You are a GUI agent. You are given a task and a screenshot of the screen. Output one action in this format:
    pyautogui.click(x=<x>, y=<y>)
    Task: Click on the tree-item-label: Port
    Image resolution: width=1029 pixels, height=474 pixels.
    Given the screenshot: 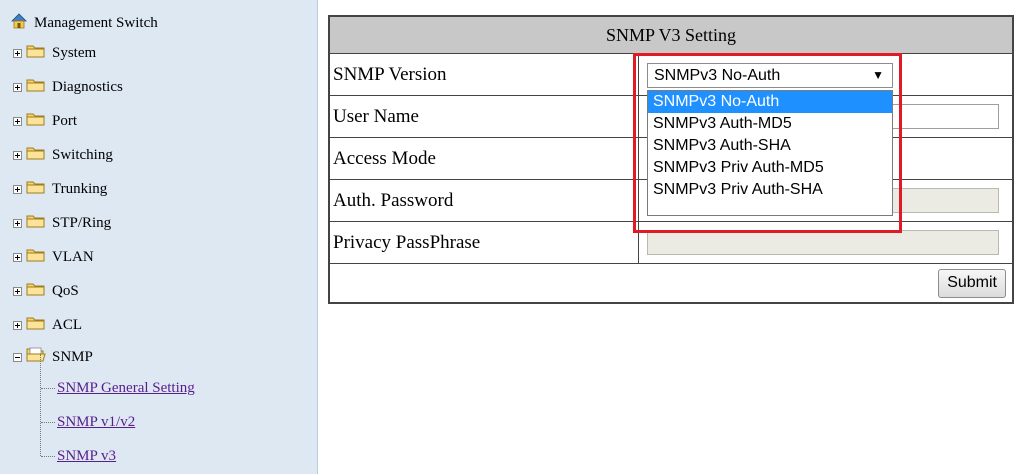 What is the action you would take?
    pyautogui.click(x=65, y=120)
    